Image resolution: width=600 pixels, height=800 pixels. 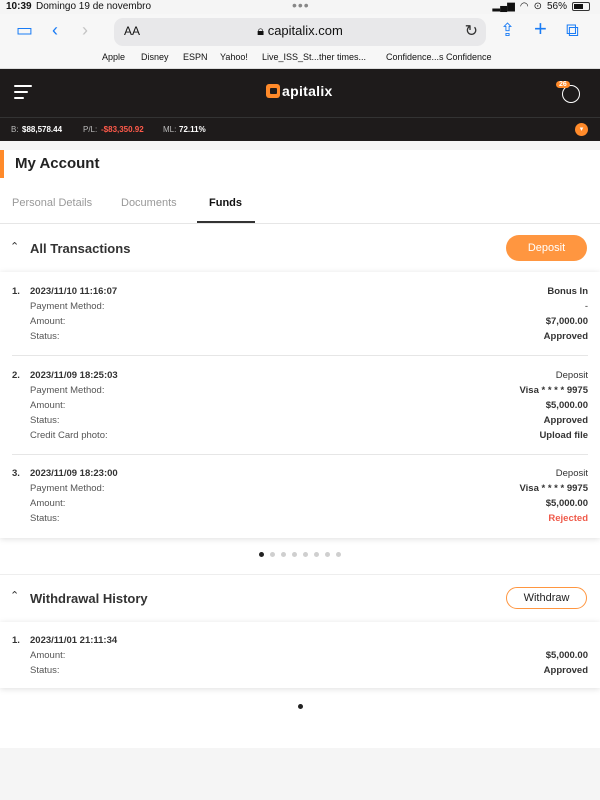 I want to click on tx-datetime: 2023/11/09 18:23:00, so click(x=74, y=473).